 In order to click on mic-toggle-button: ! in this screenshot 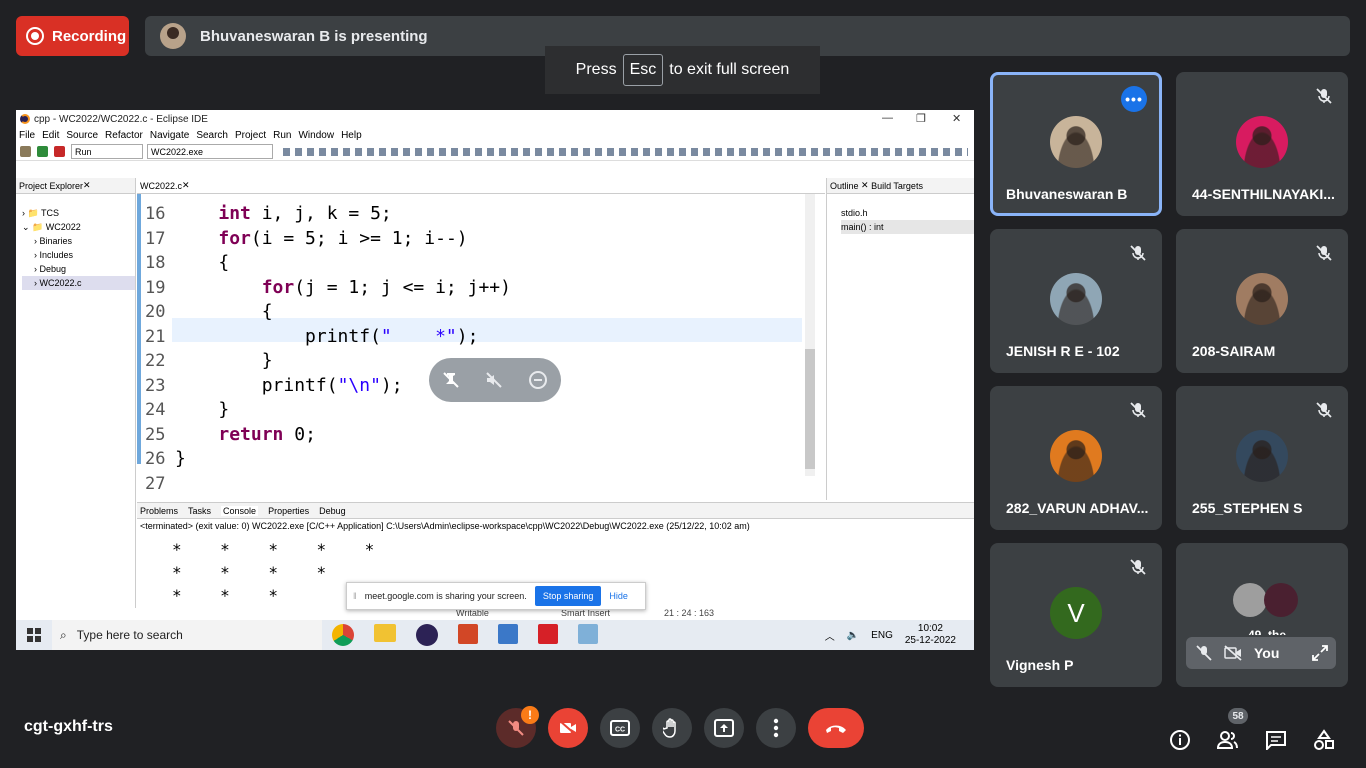, I will do `click(517, 727)`.